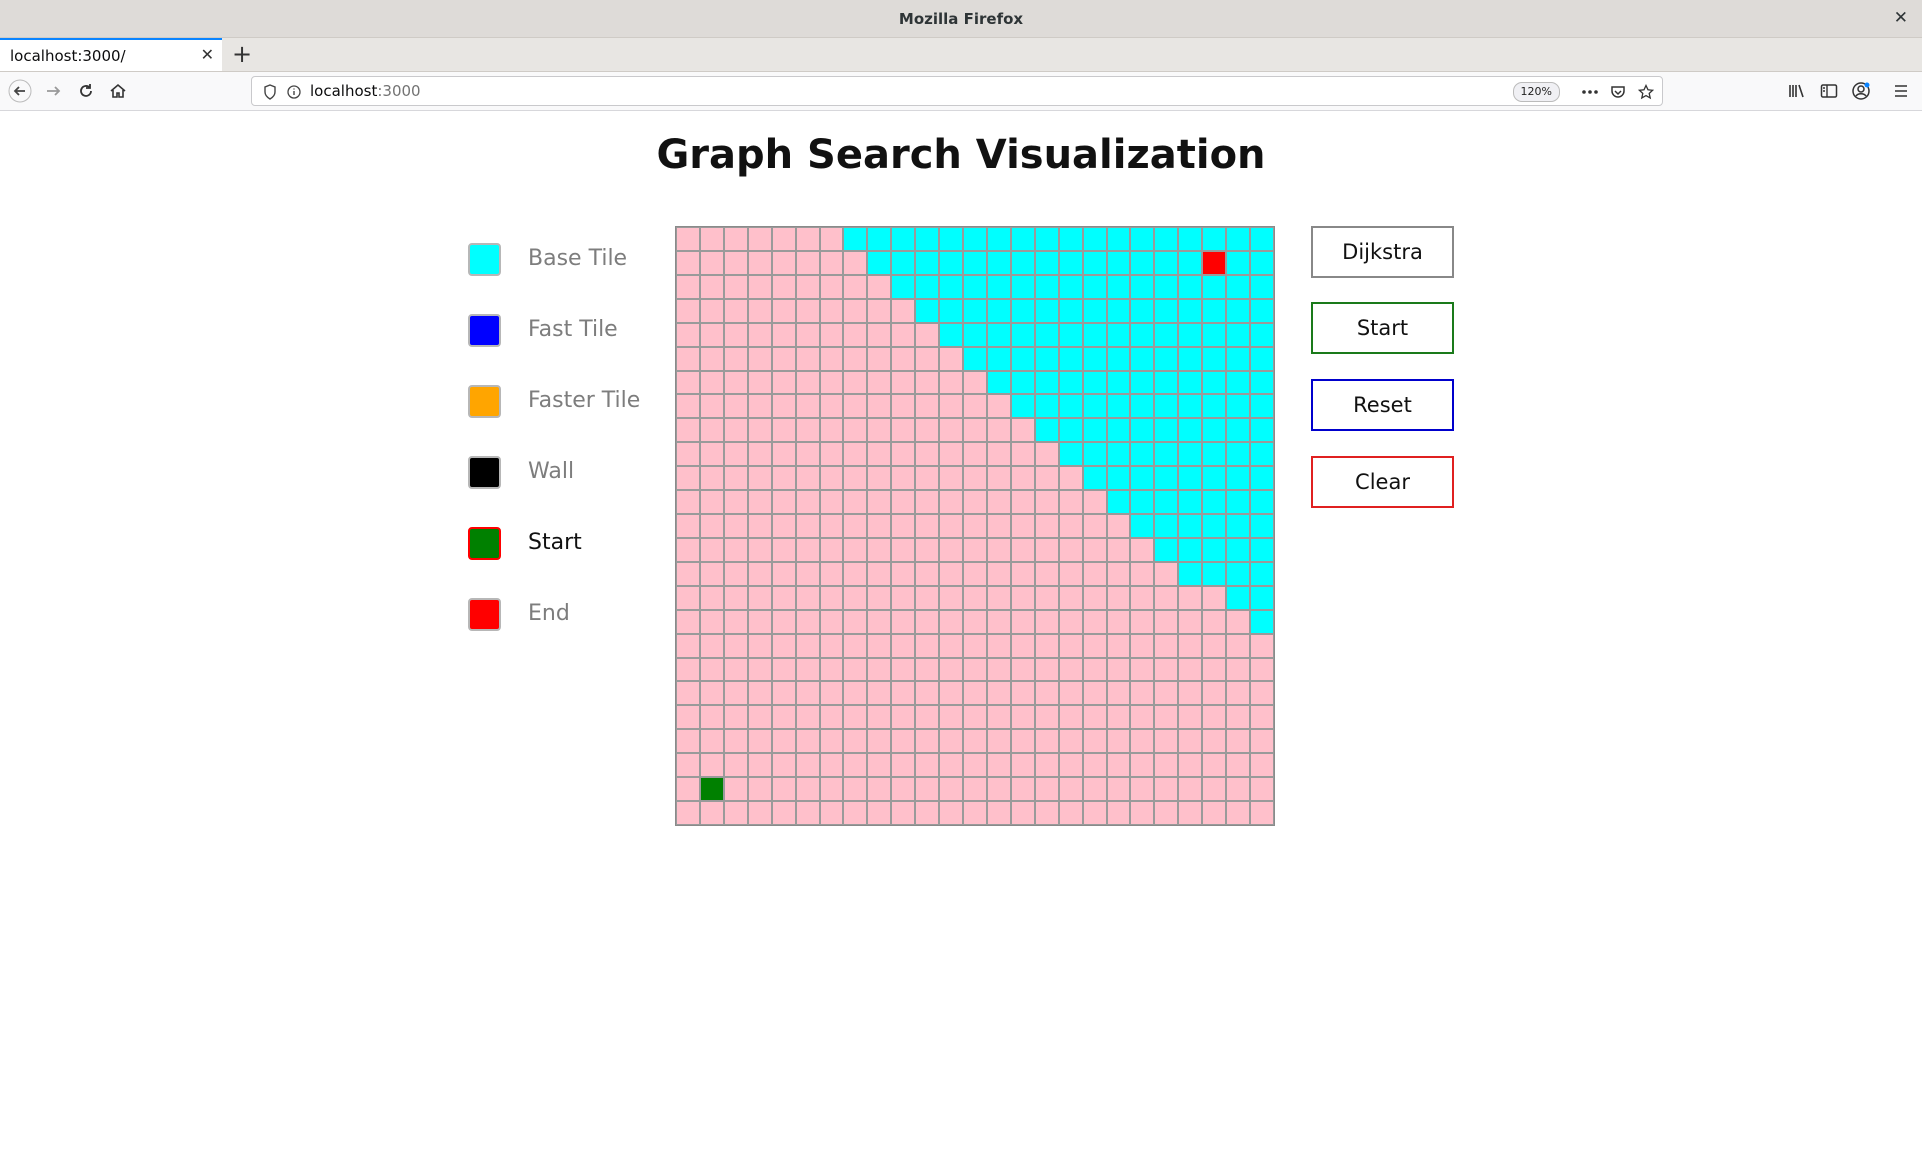  What do you see at coordinates (1382, 252) in the screenshot?
I see `algorithm-select-button: Dijkstra` at bounding box center [1382, 252].